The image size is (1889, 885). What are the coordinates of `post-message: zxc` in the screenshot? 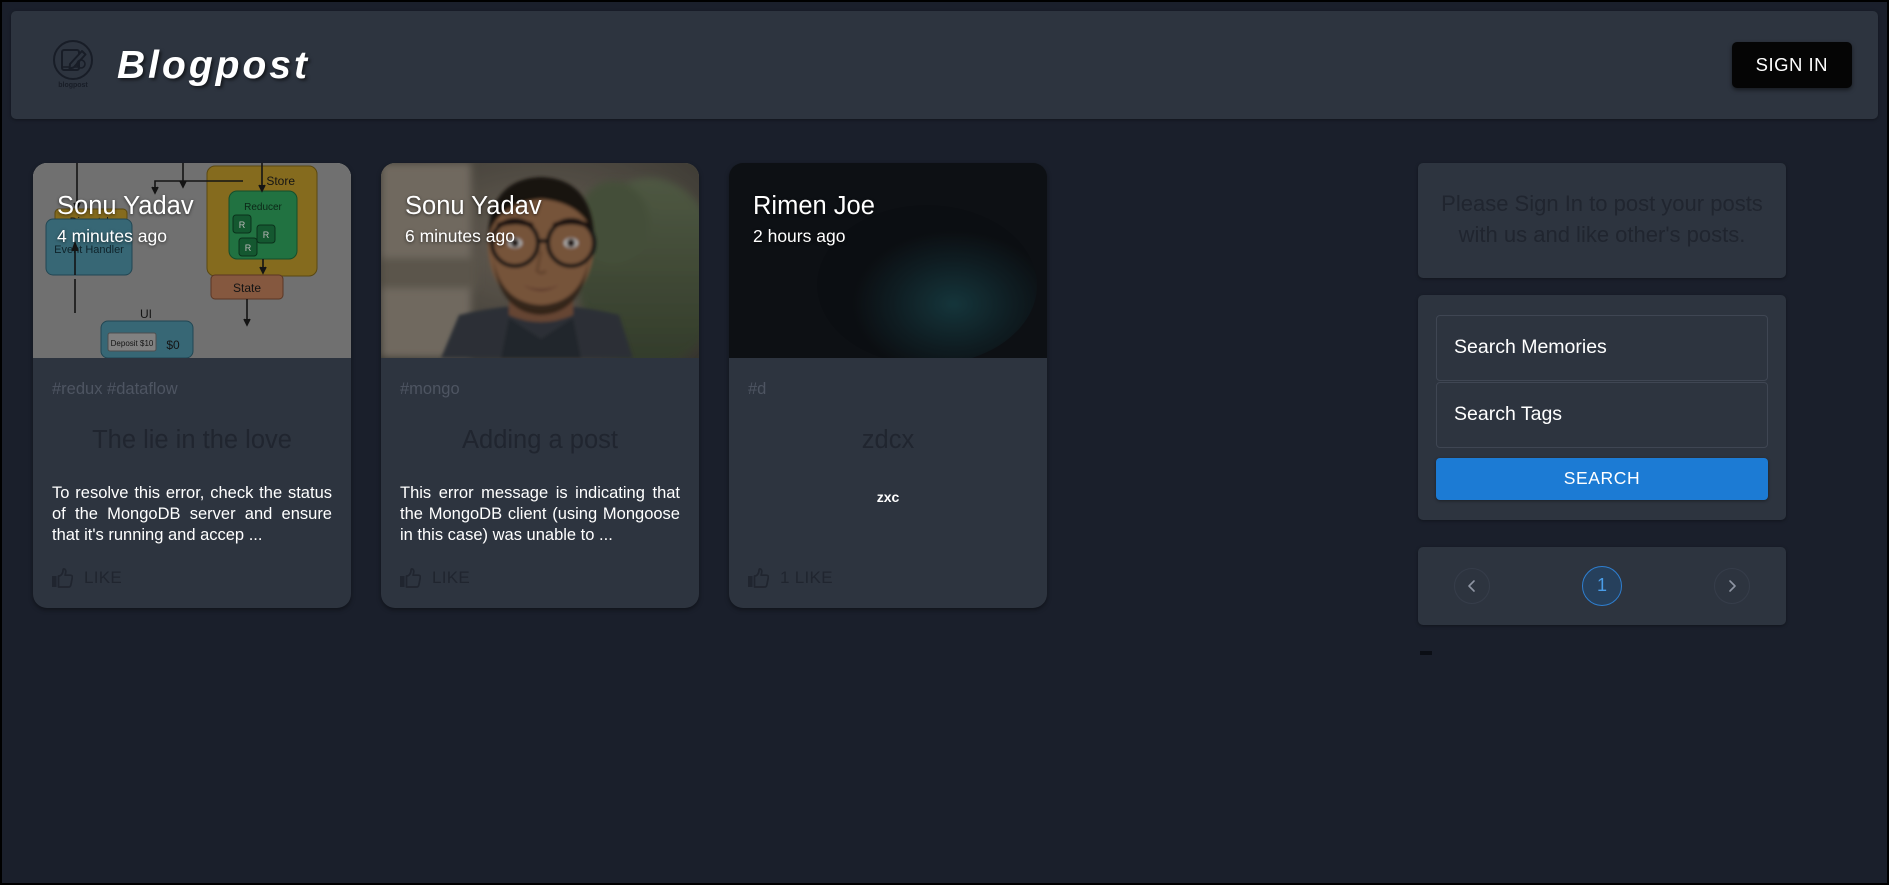 It's located at (888, 496).